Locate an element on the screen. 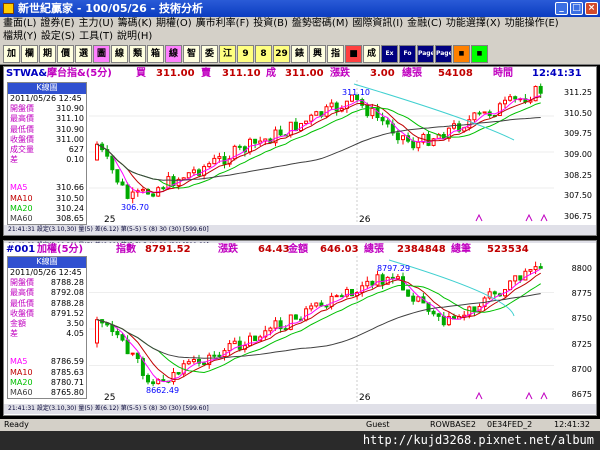  toolbar: 加欄期價選圖線類箱線智委江 9 8 29 錶興指 ■ 成 Ex Fo Page Page ■ ■ is located at coordinates (300, 54).